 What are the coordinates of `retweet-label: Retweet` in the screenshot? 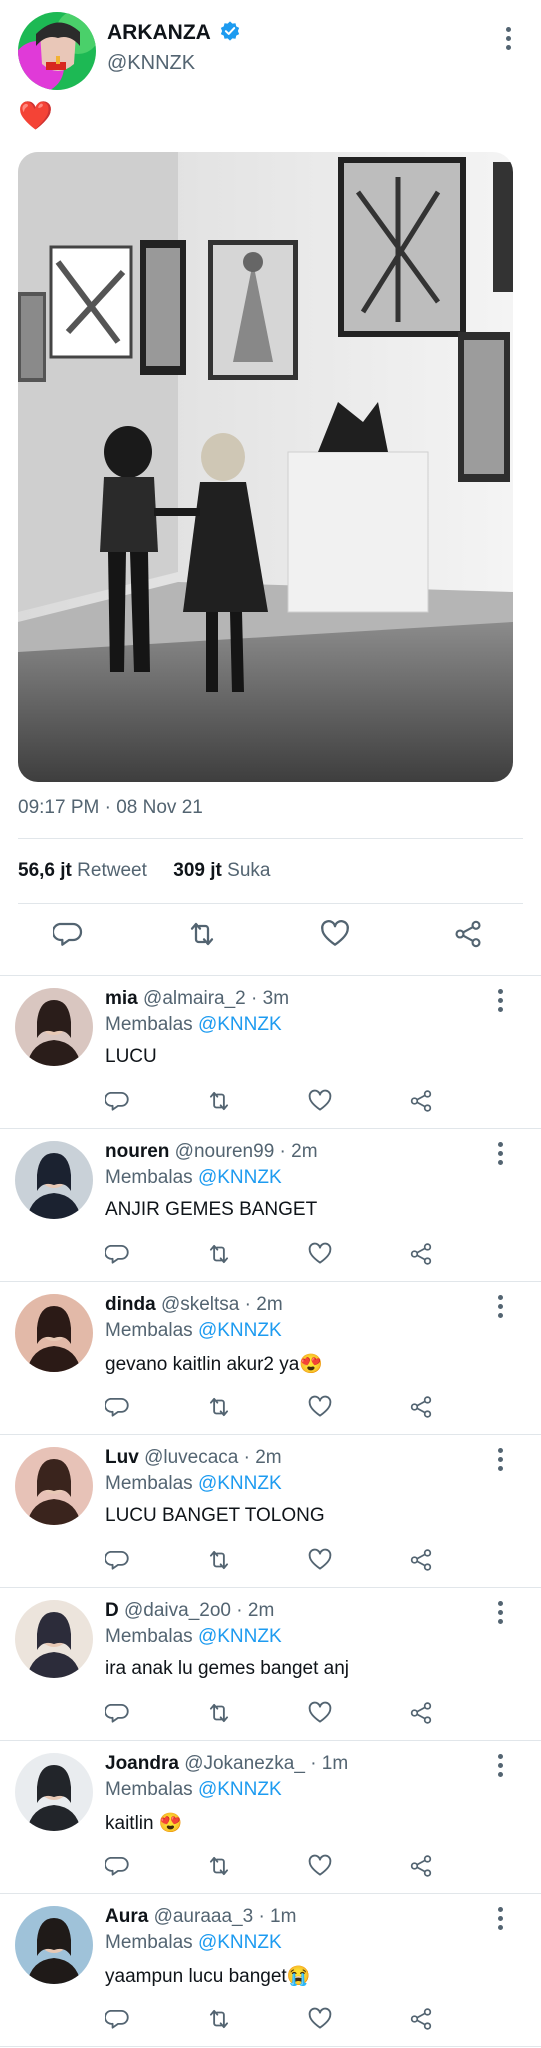 It's located at (112, 870).